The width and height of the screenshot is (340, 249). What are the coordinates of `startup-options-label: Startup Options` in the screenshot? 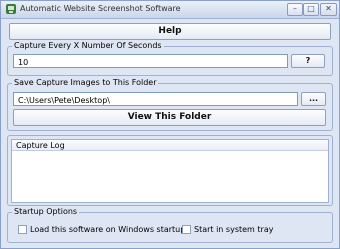 It's located at (46, 211).